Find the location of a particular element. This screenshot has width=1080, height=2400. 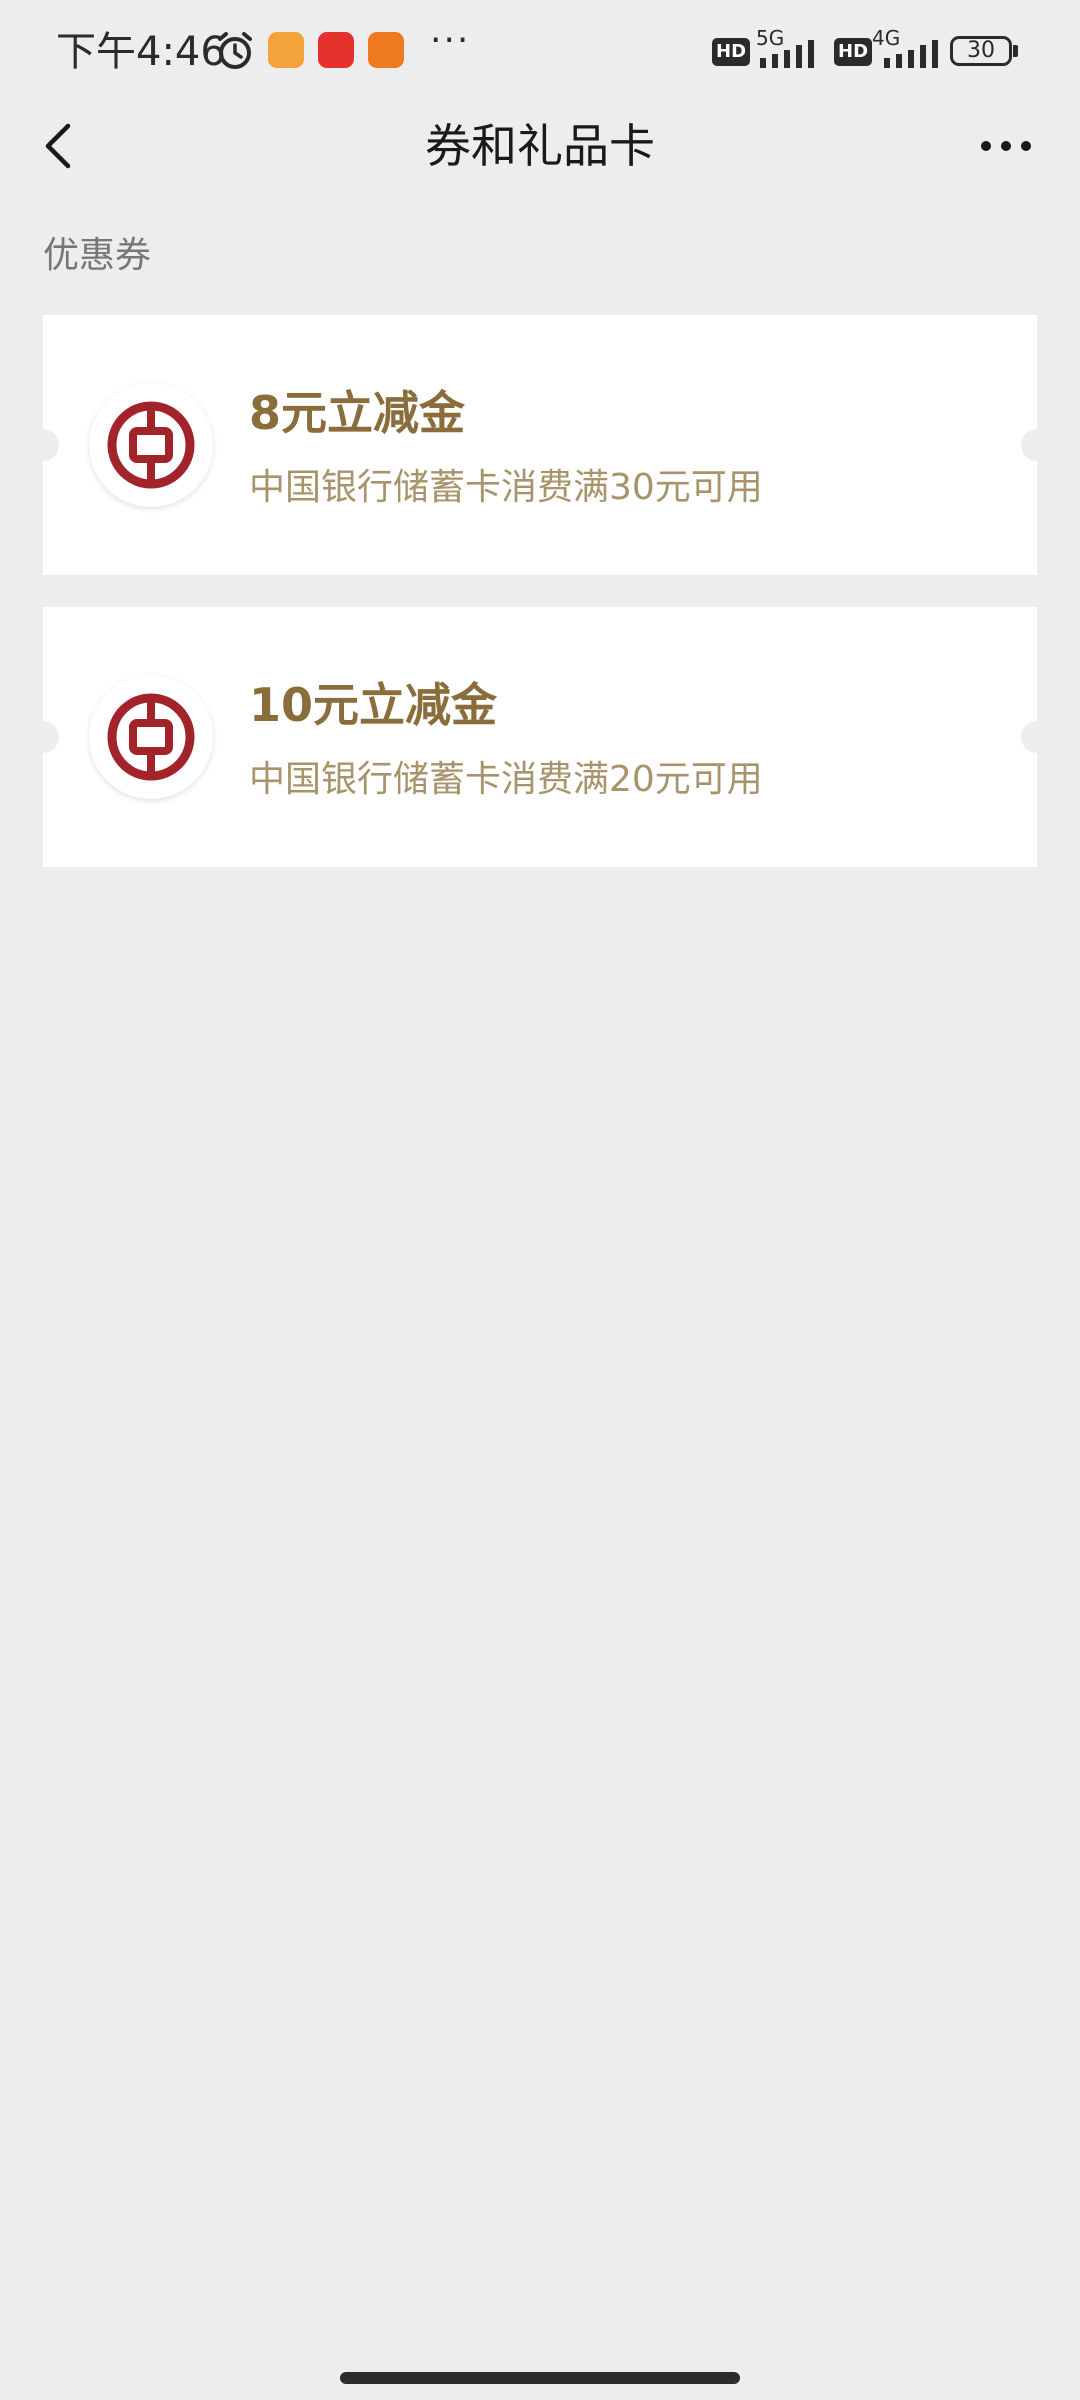

back-button is located at coordinates (60, 146).